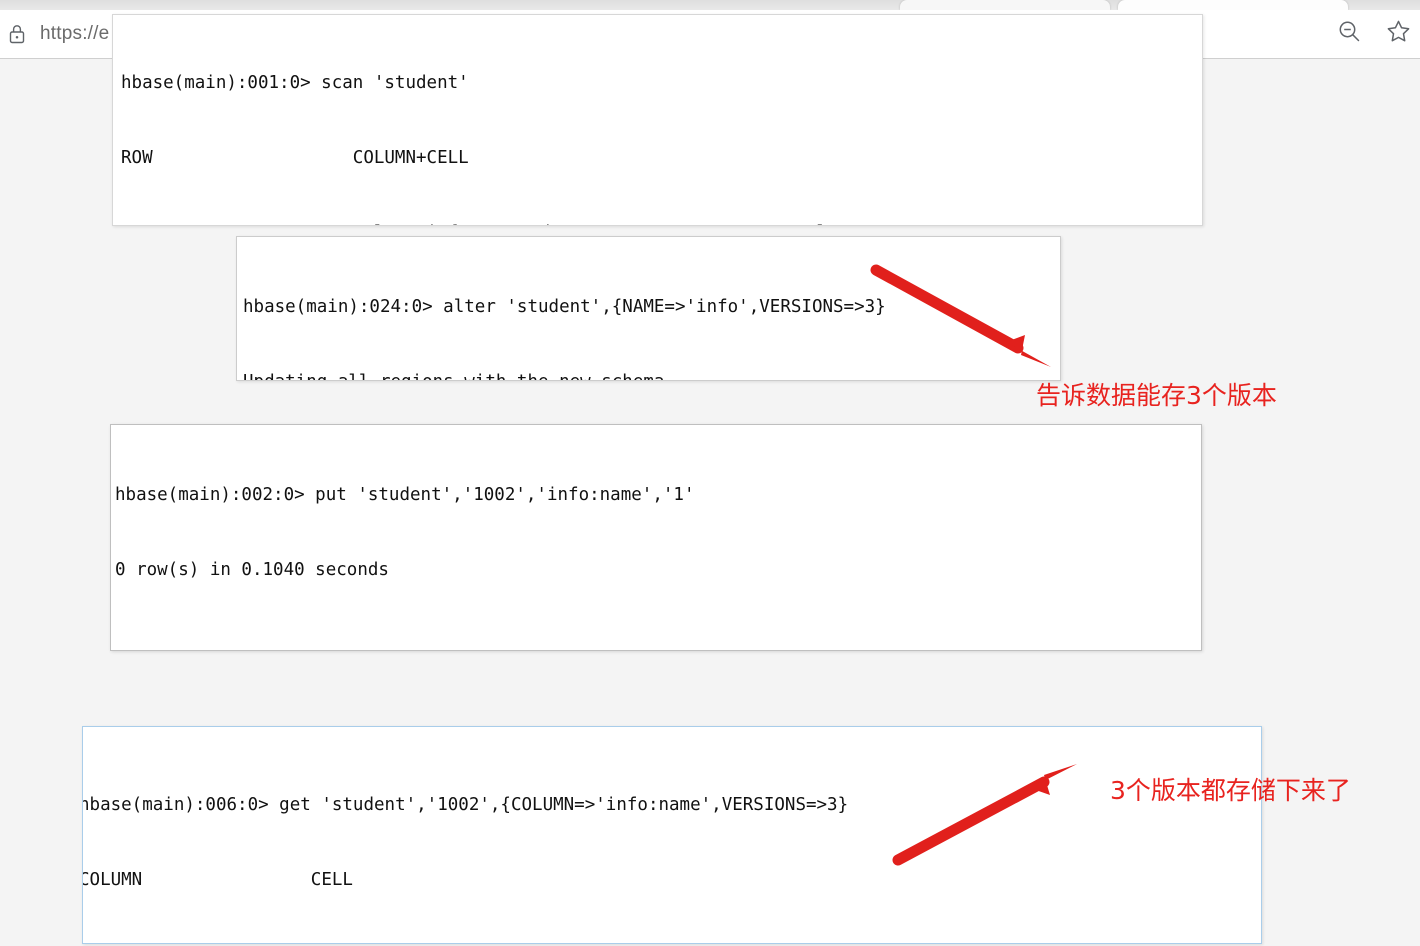  Describe the element at coordinates (252, 570) in the screenshot. I see `terminal-line: 0 row(s) in 0.1040 seconds` at that location.